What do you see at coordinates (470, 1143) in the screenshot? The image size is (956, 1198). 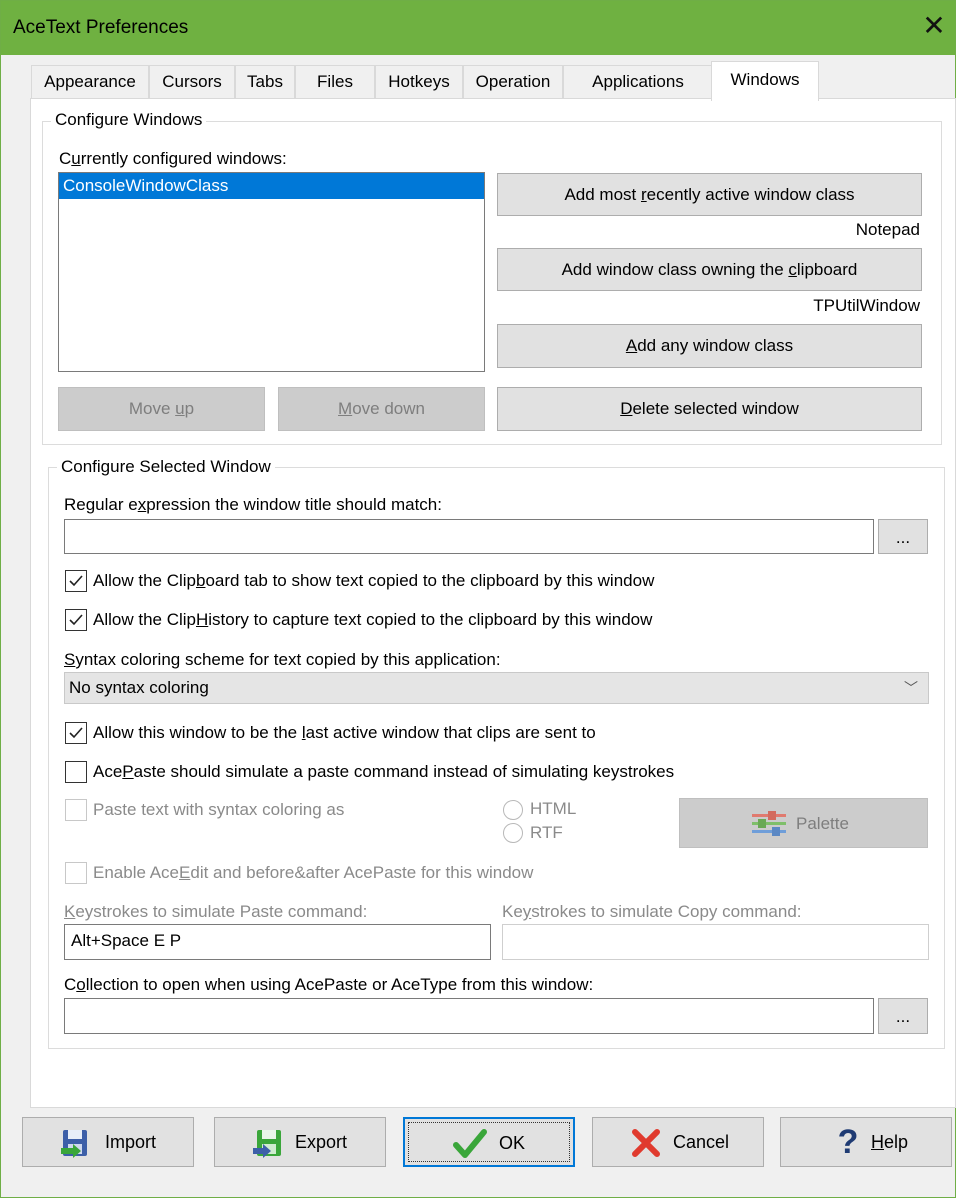 I see `checkmark-icon` at bounding box center [470, 1143].